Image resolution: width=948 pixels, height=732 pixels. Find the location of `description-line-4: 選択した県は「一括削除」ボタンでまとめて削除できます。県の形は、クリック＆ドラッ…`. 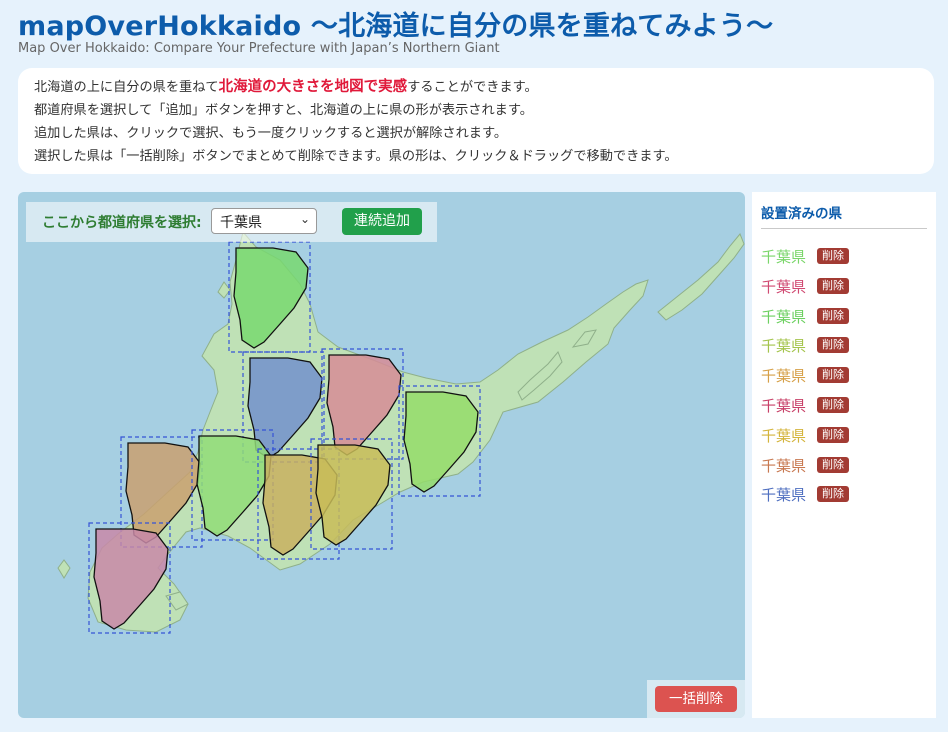

description-line-4: 選択した県は「一括削除」ボタンでまとめて削除できます。県の形は、クリック＆ドラッ… is located at coordinates (356, 156).